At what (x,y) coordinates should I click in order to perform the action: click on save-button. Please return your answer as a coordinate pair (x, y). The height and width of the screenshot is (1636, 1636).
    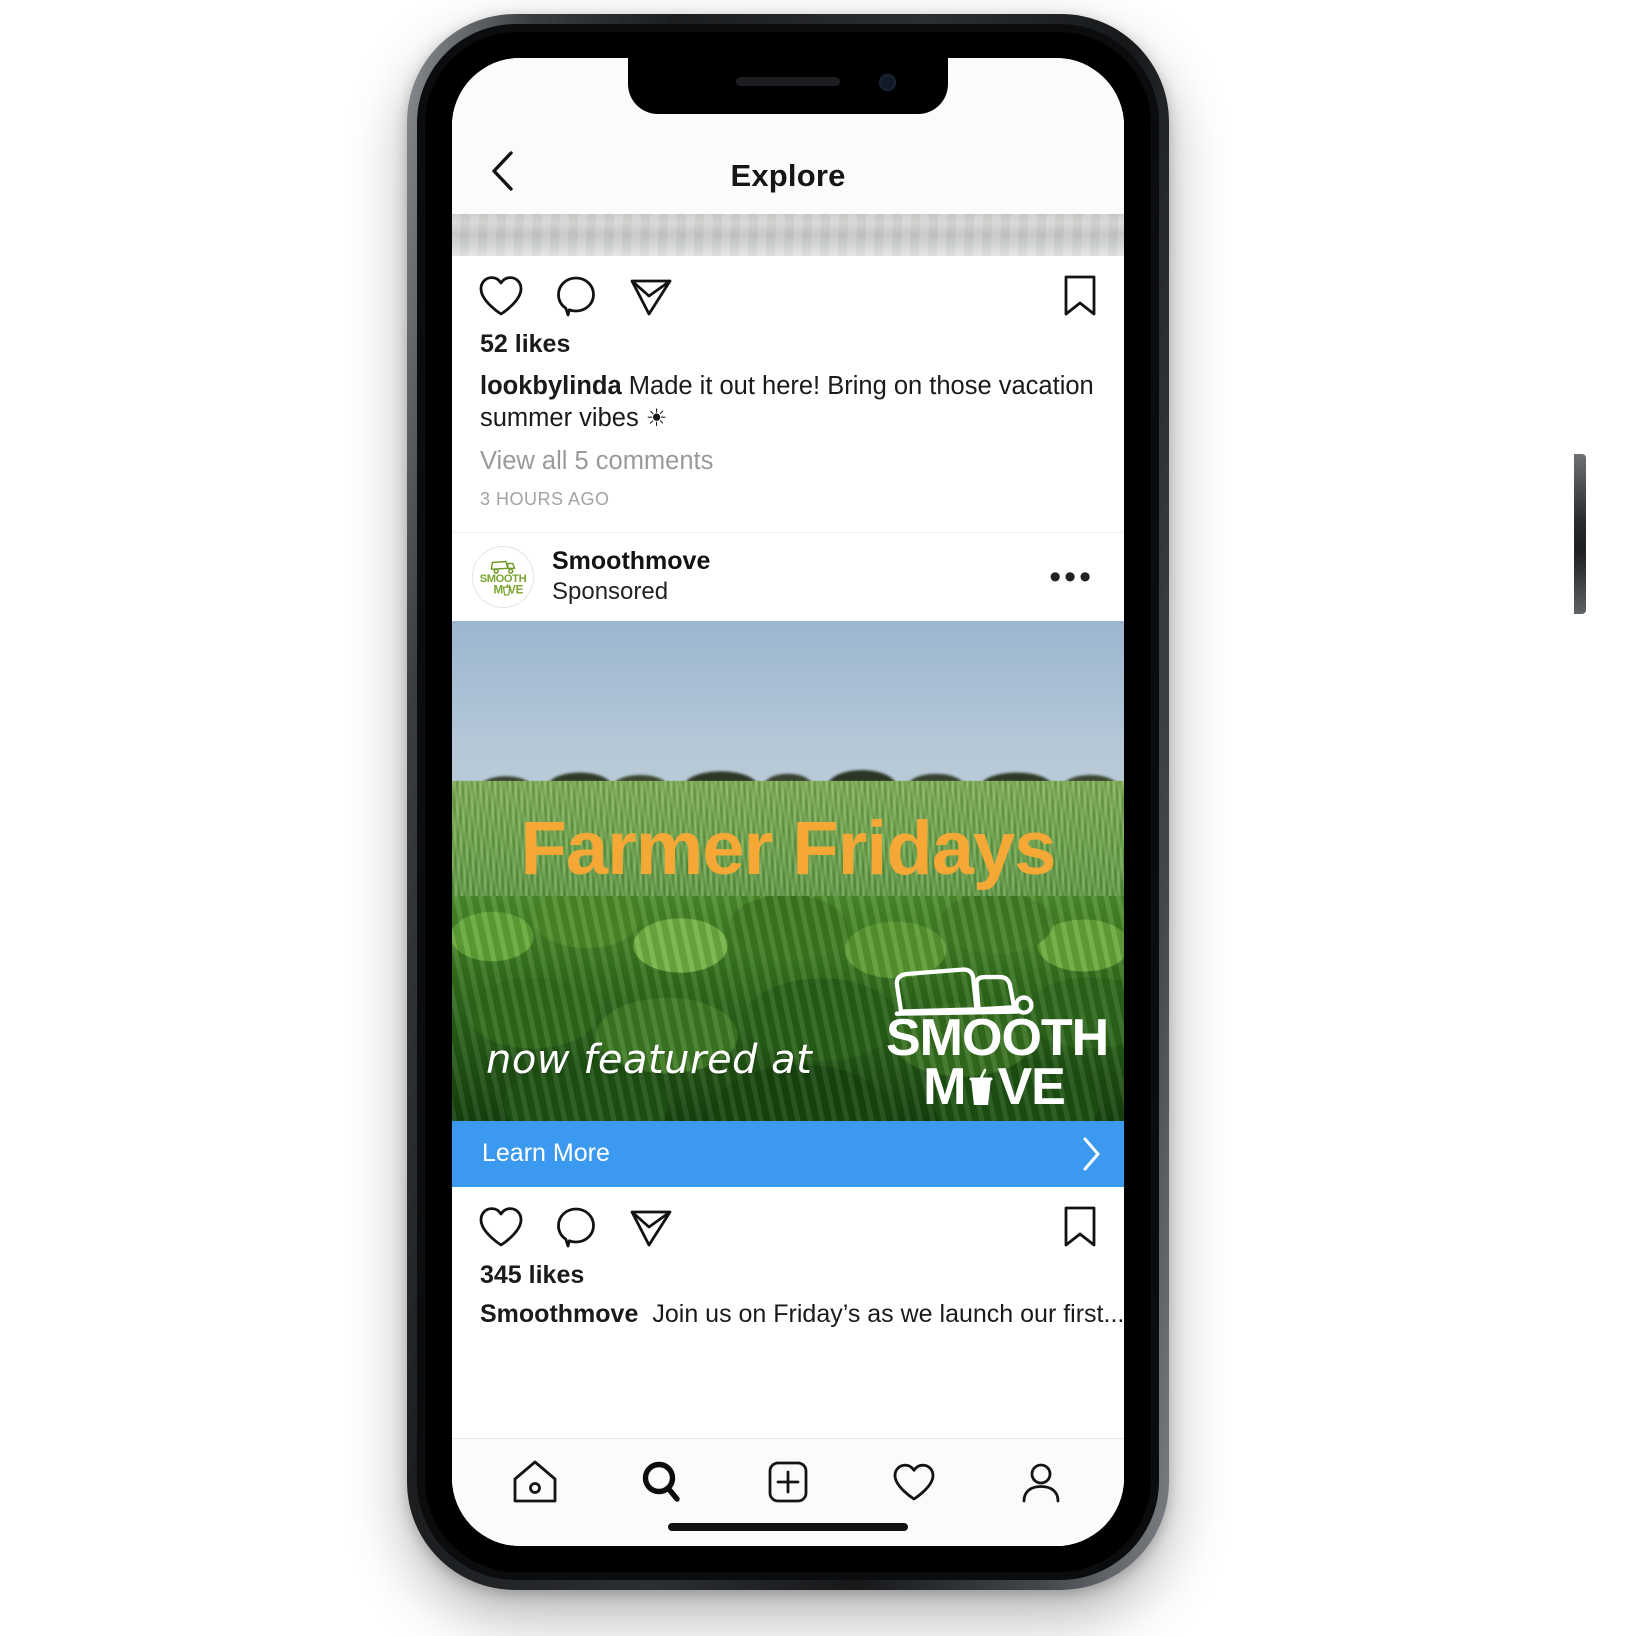
    Looking at the image, I should click on (1080, 296).